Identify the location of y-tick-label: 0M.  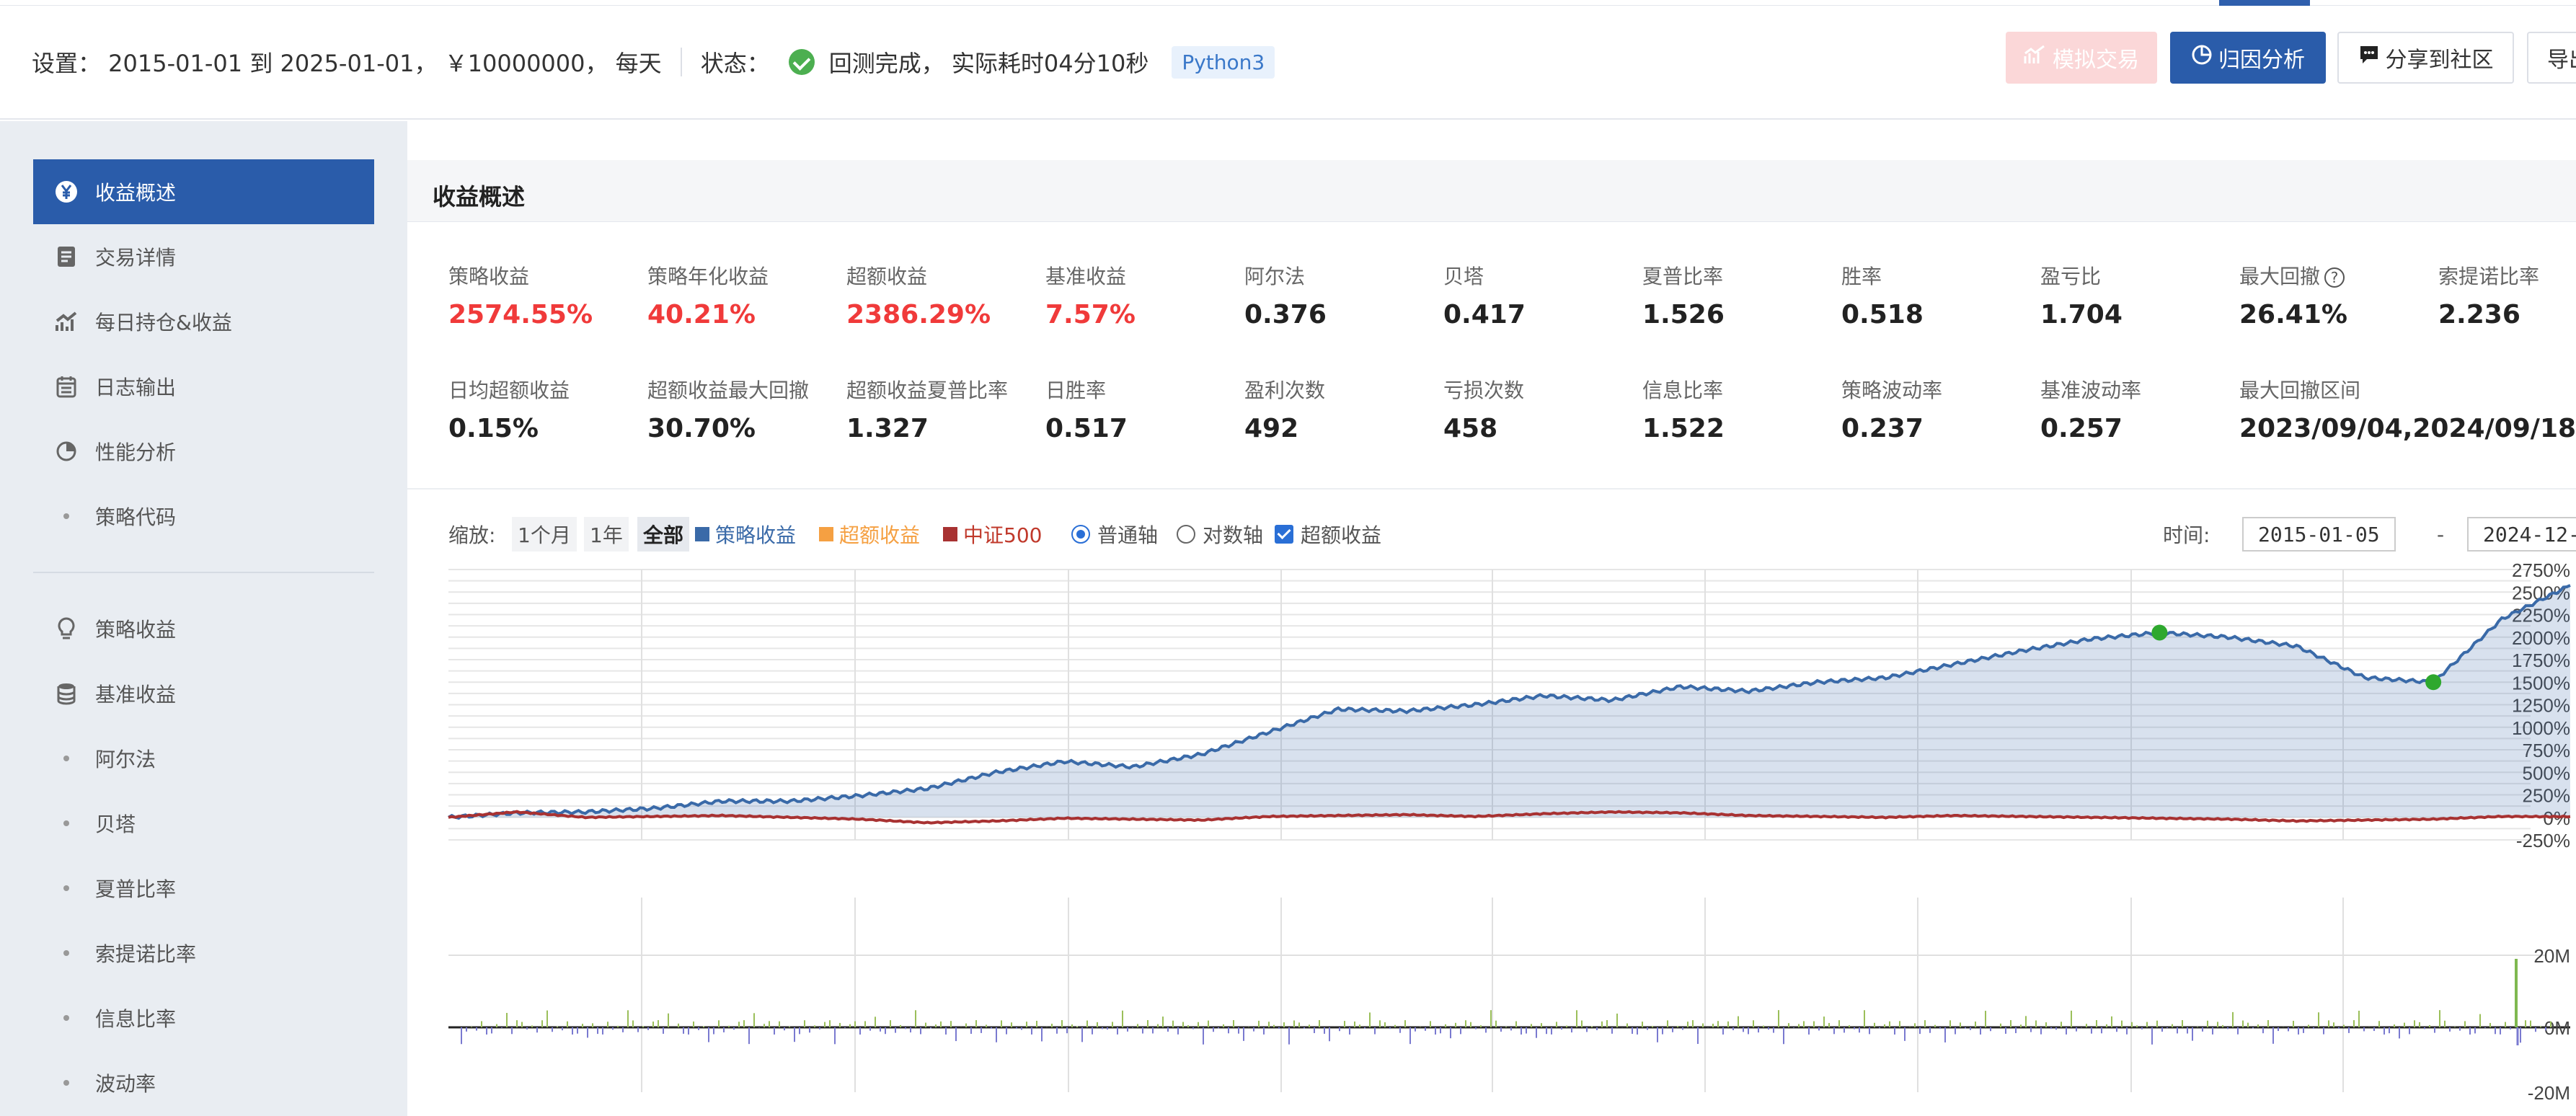
(2557, 1028).